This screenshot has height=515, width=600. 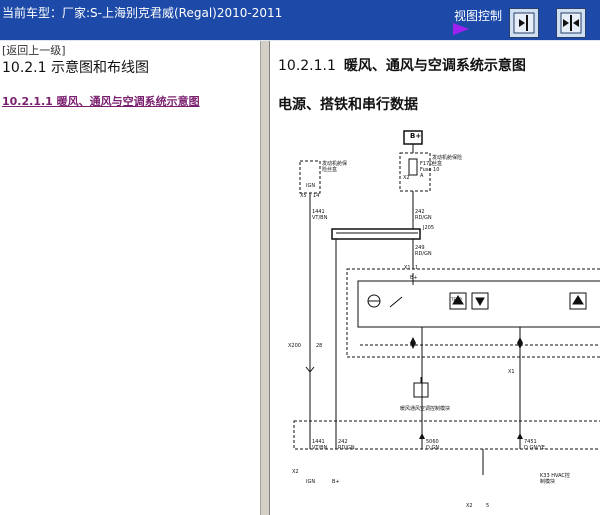 I want to click on split-view-button, so click(x=571, y=23).